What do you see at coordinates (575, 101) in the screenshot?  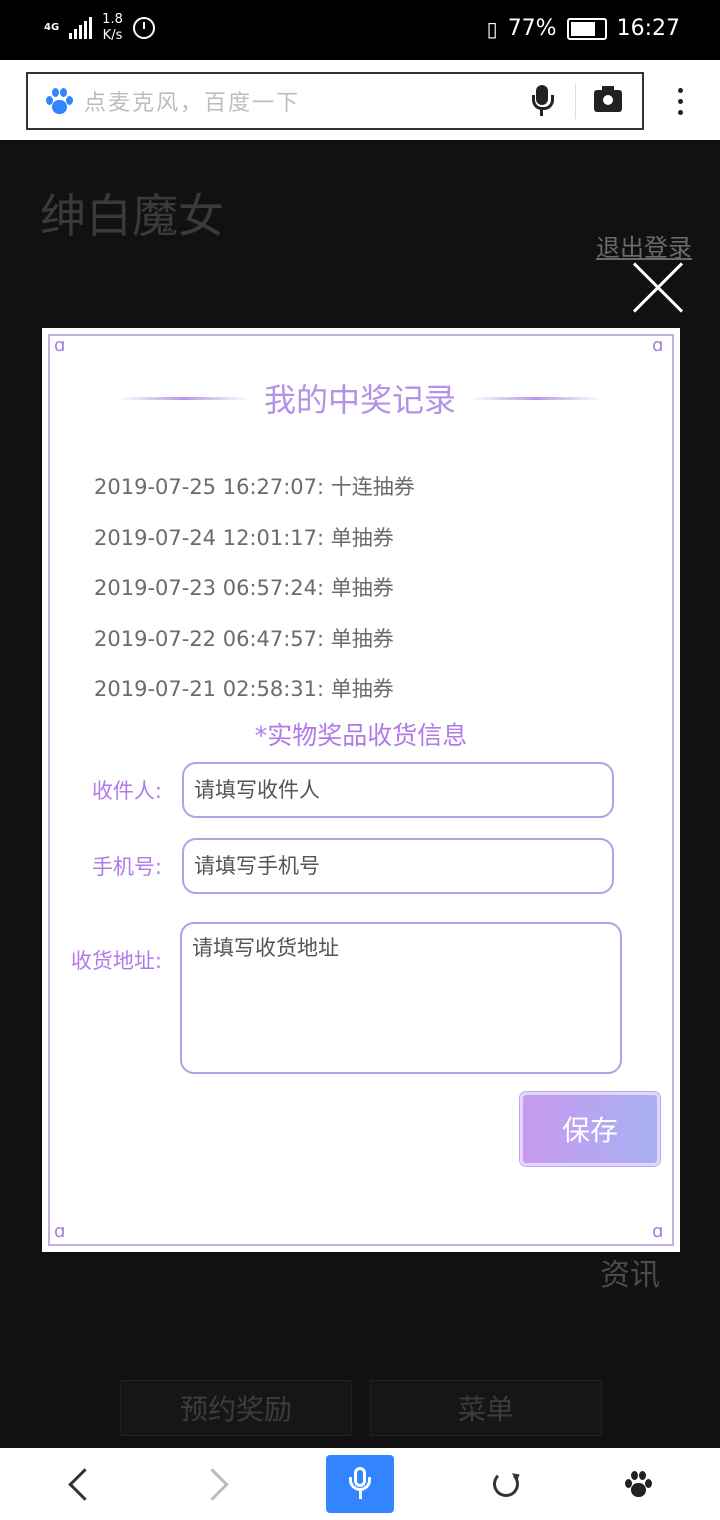 I see `divider` at bounding box center [575, 101].